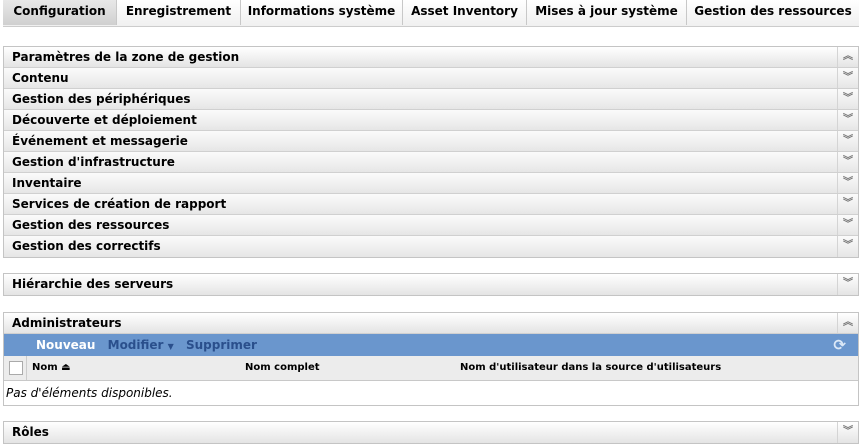  Describe the element at coordinates (66, 367) in the screenshot. I see `sort-ascending-icon: ⏏` at that location.